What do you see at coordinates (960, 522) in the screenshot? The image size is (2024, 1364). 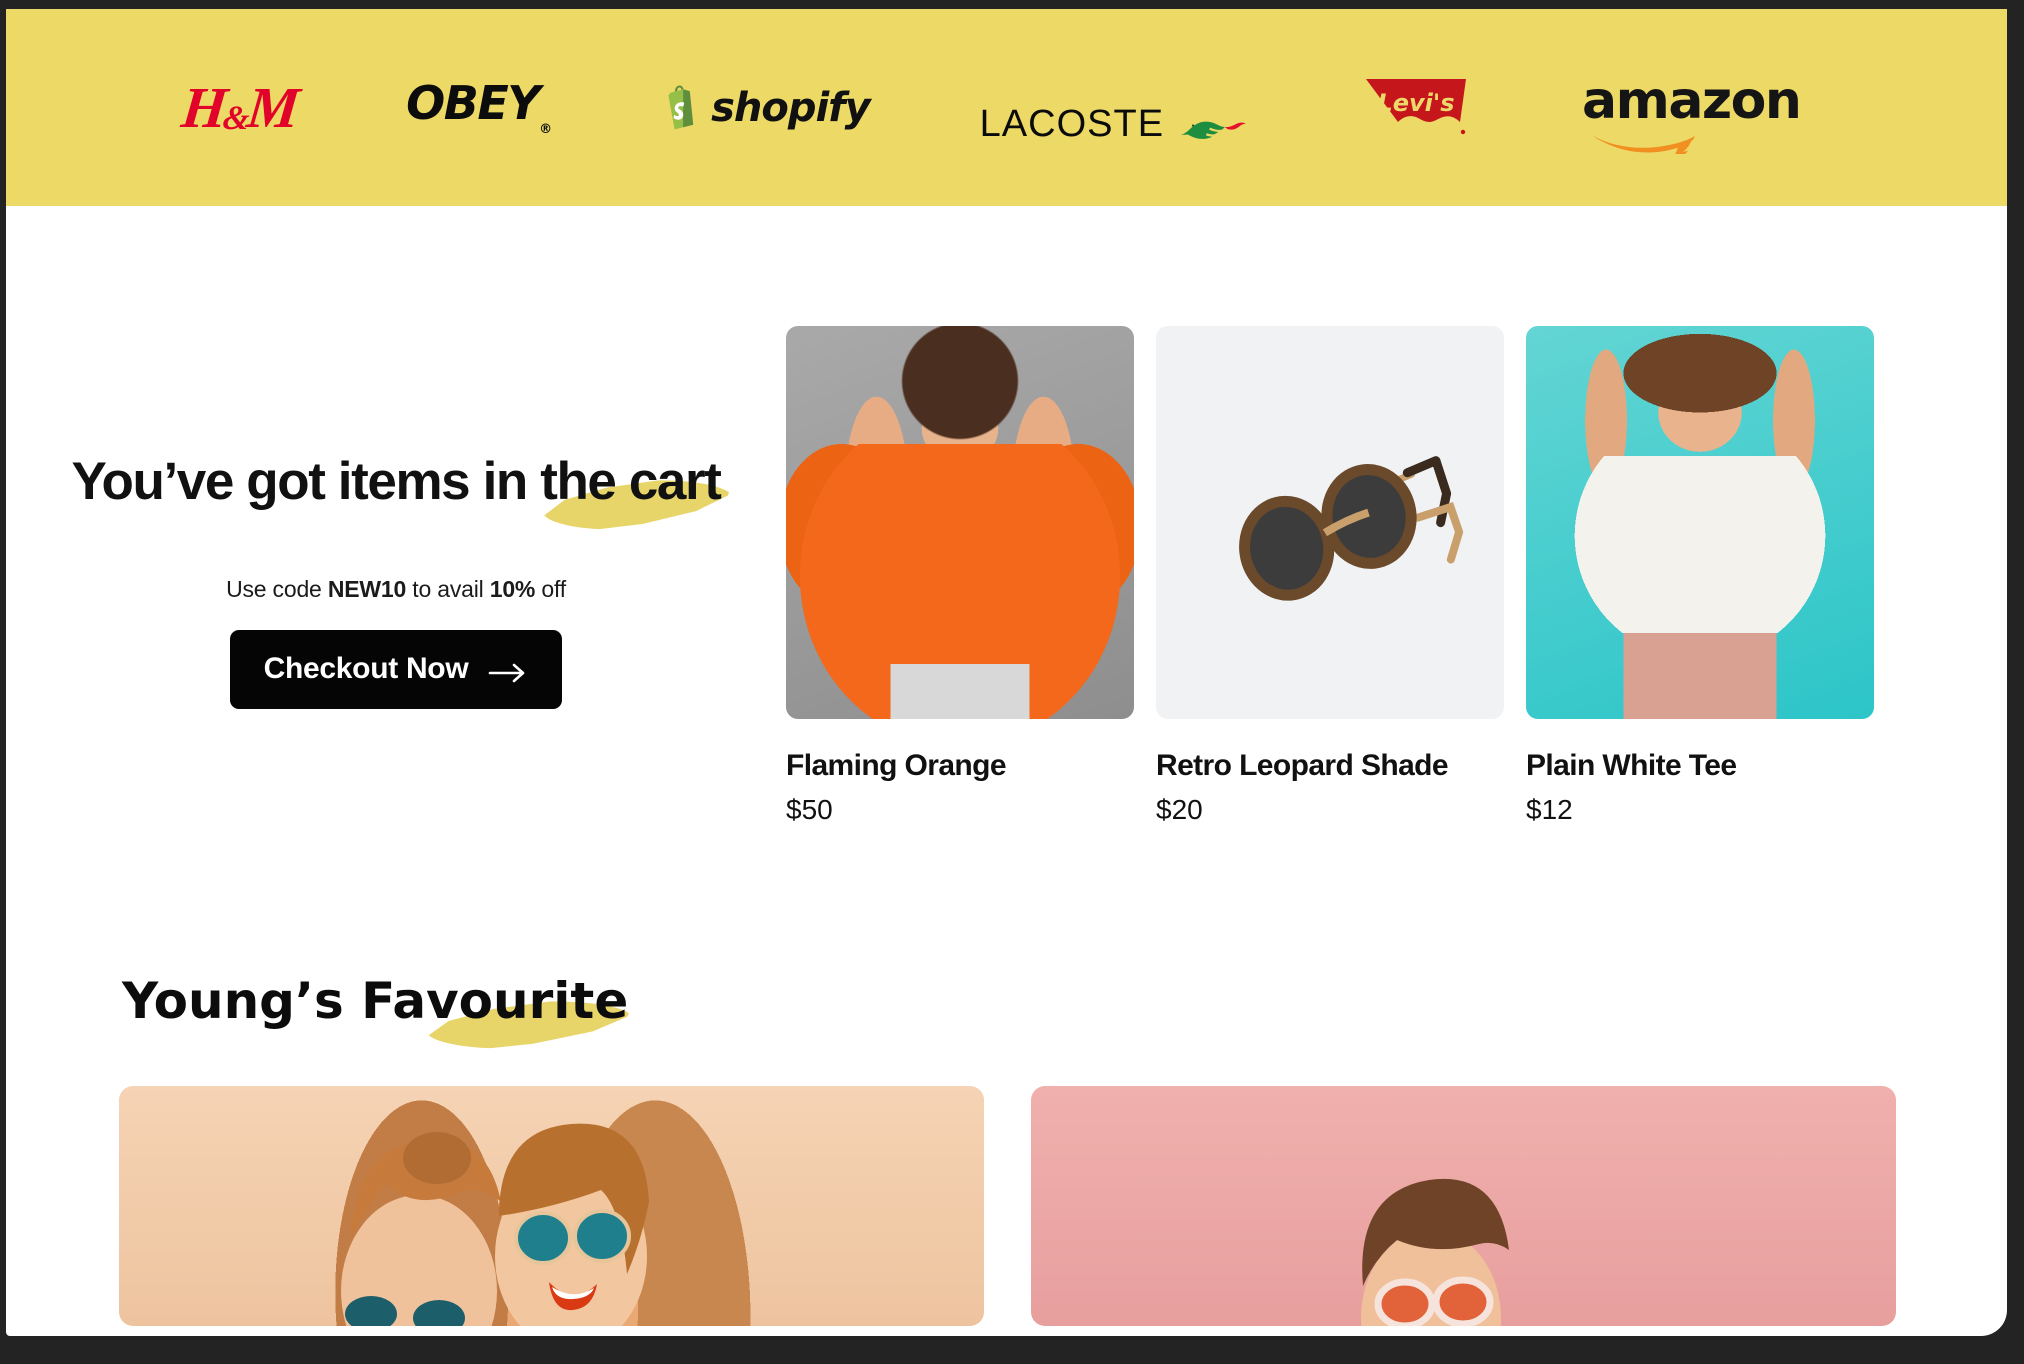 I see `product-image-flaming-orange` at bounding box center [960, 522].